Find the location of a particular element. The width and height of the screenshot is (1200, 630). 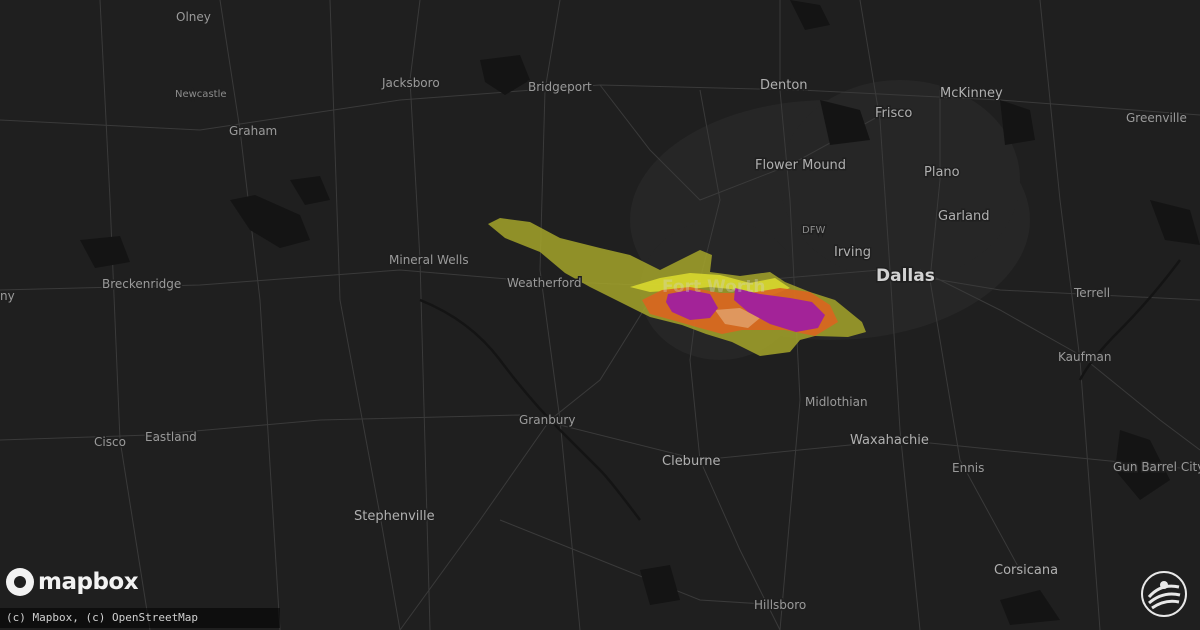

city-label-jacksboro: Jacksboro is located at coordinates (410, 83).